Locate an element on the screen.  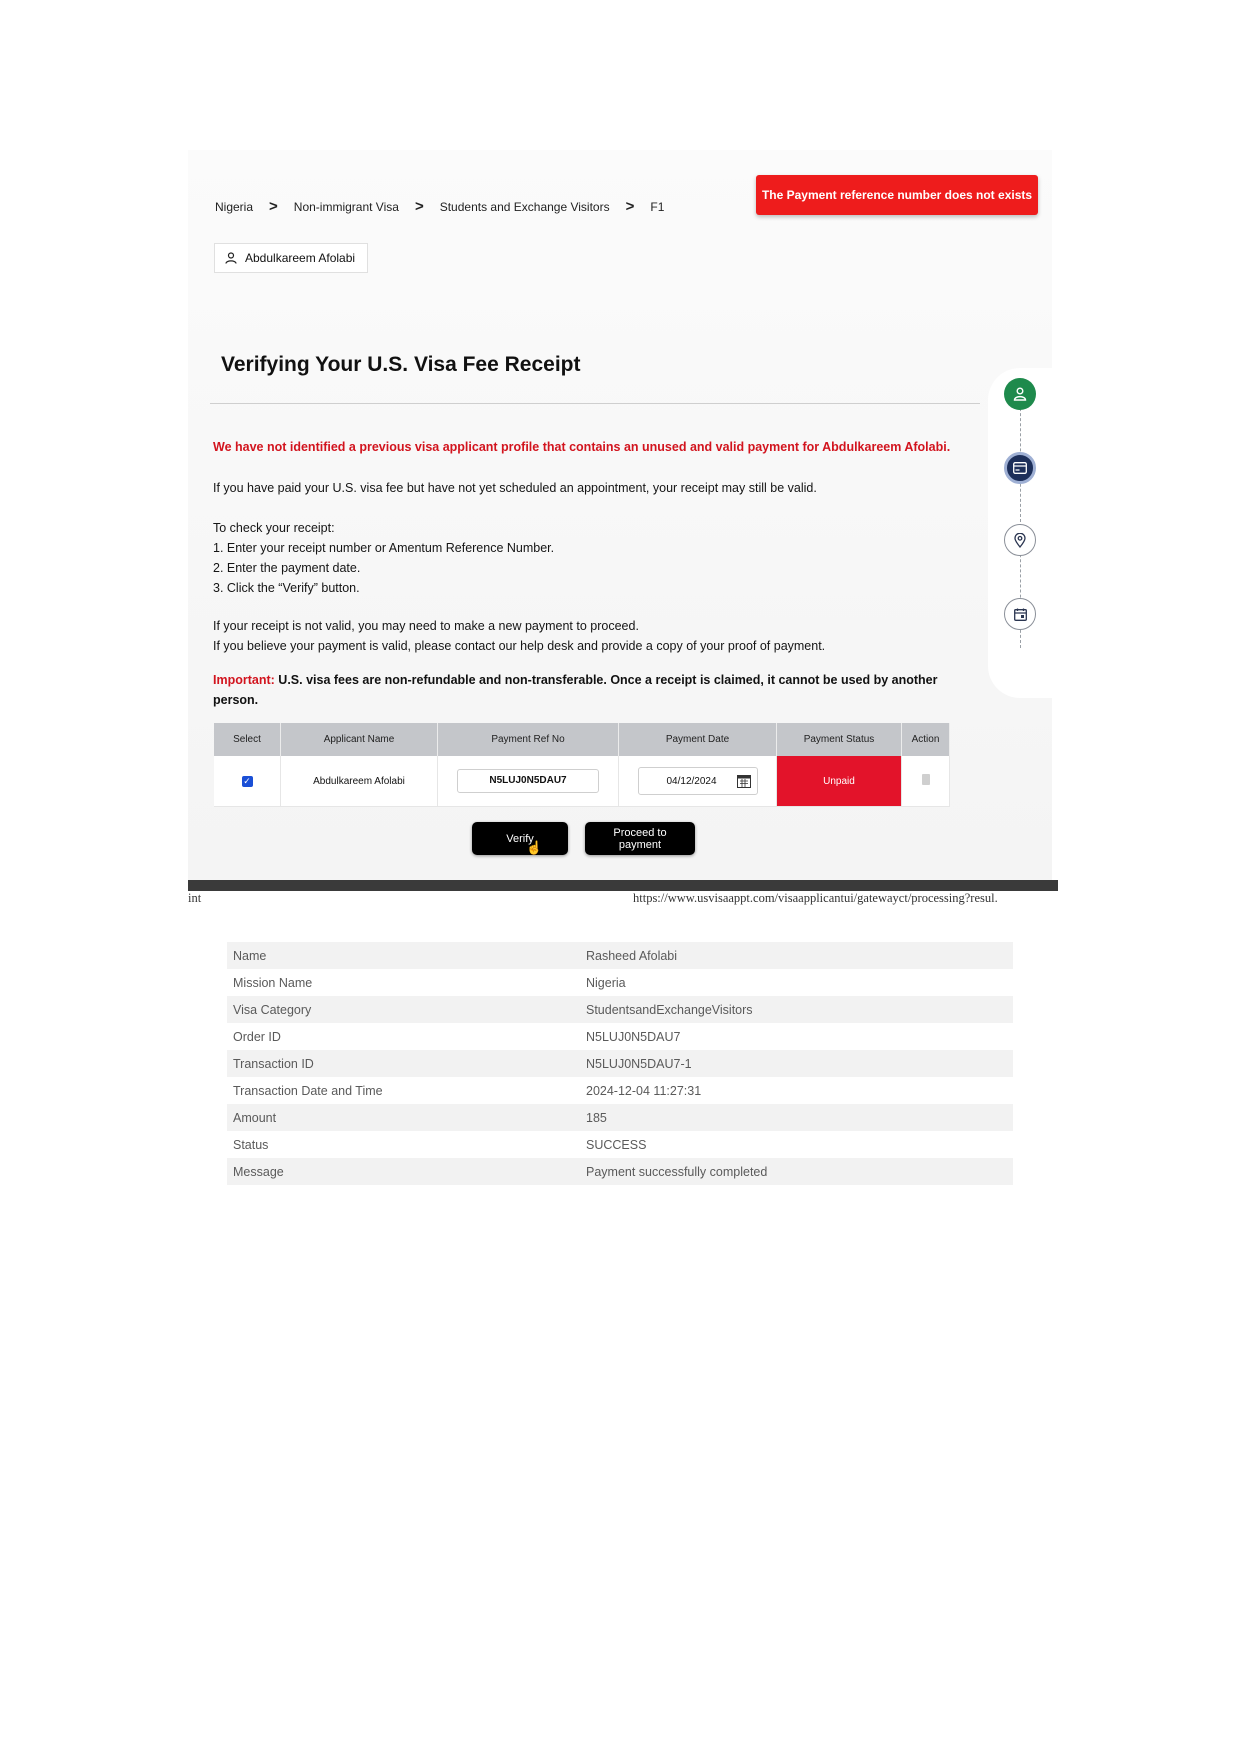
payment-date-input: 04/12/2024 is located at coordinates (697, 781).